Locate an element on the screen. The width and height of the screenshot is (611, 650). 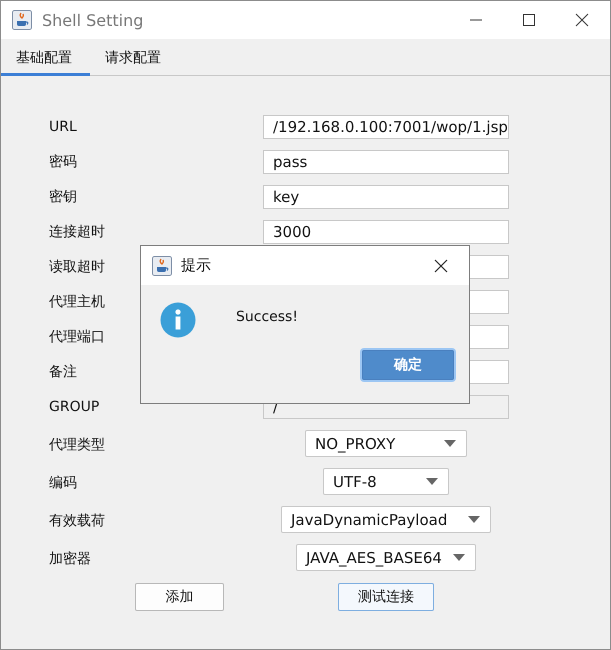
tab: 基础配置 is located at coordinates (45, 58).